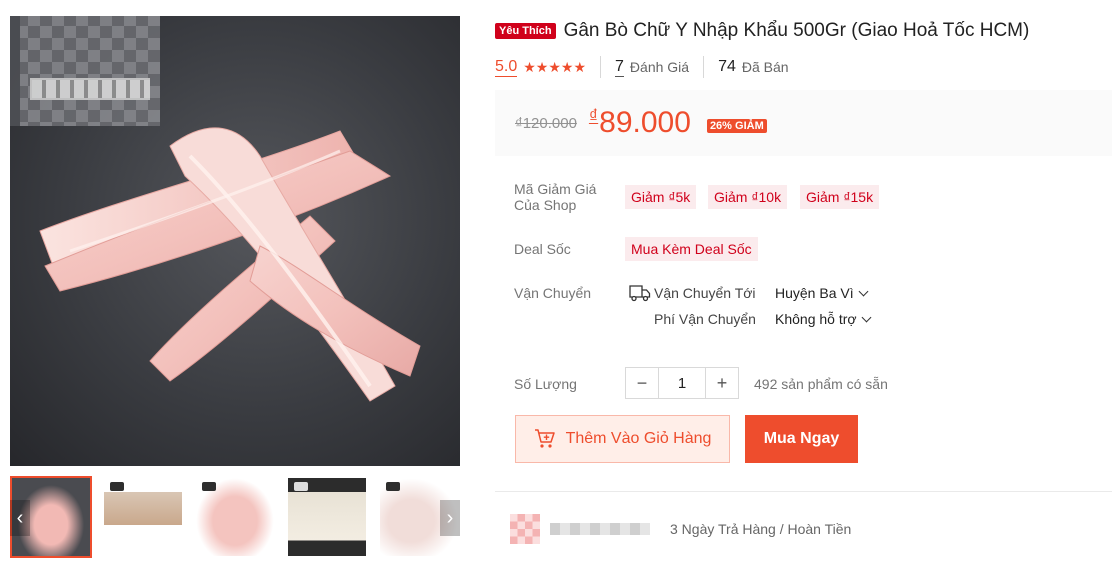 The width and height of the screenshot is (1112, 573). I want to click on chevron-left-icon: ‹, so click(20, 518).